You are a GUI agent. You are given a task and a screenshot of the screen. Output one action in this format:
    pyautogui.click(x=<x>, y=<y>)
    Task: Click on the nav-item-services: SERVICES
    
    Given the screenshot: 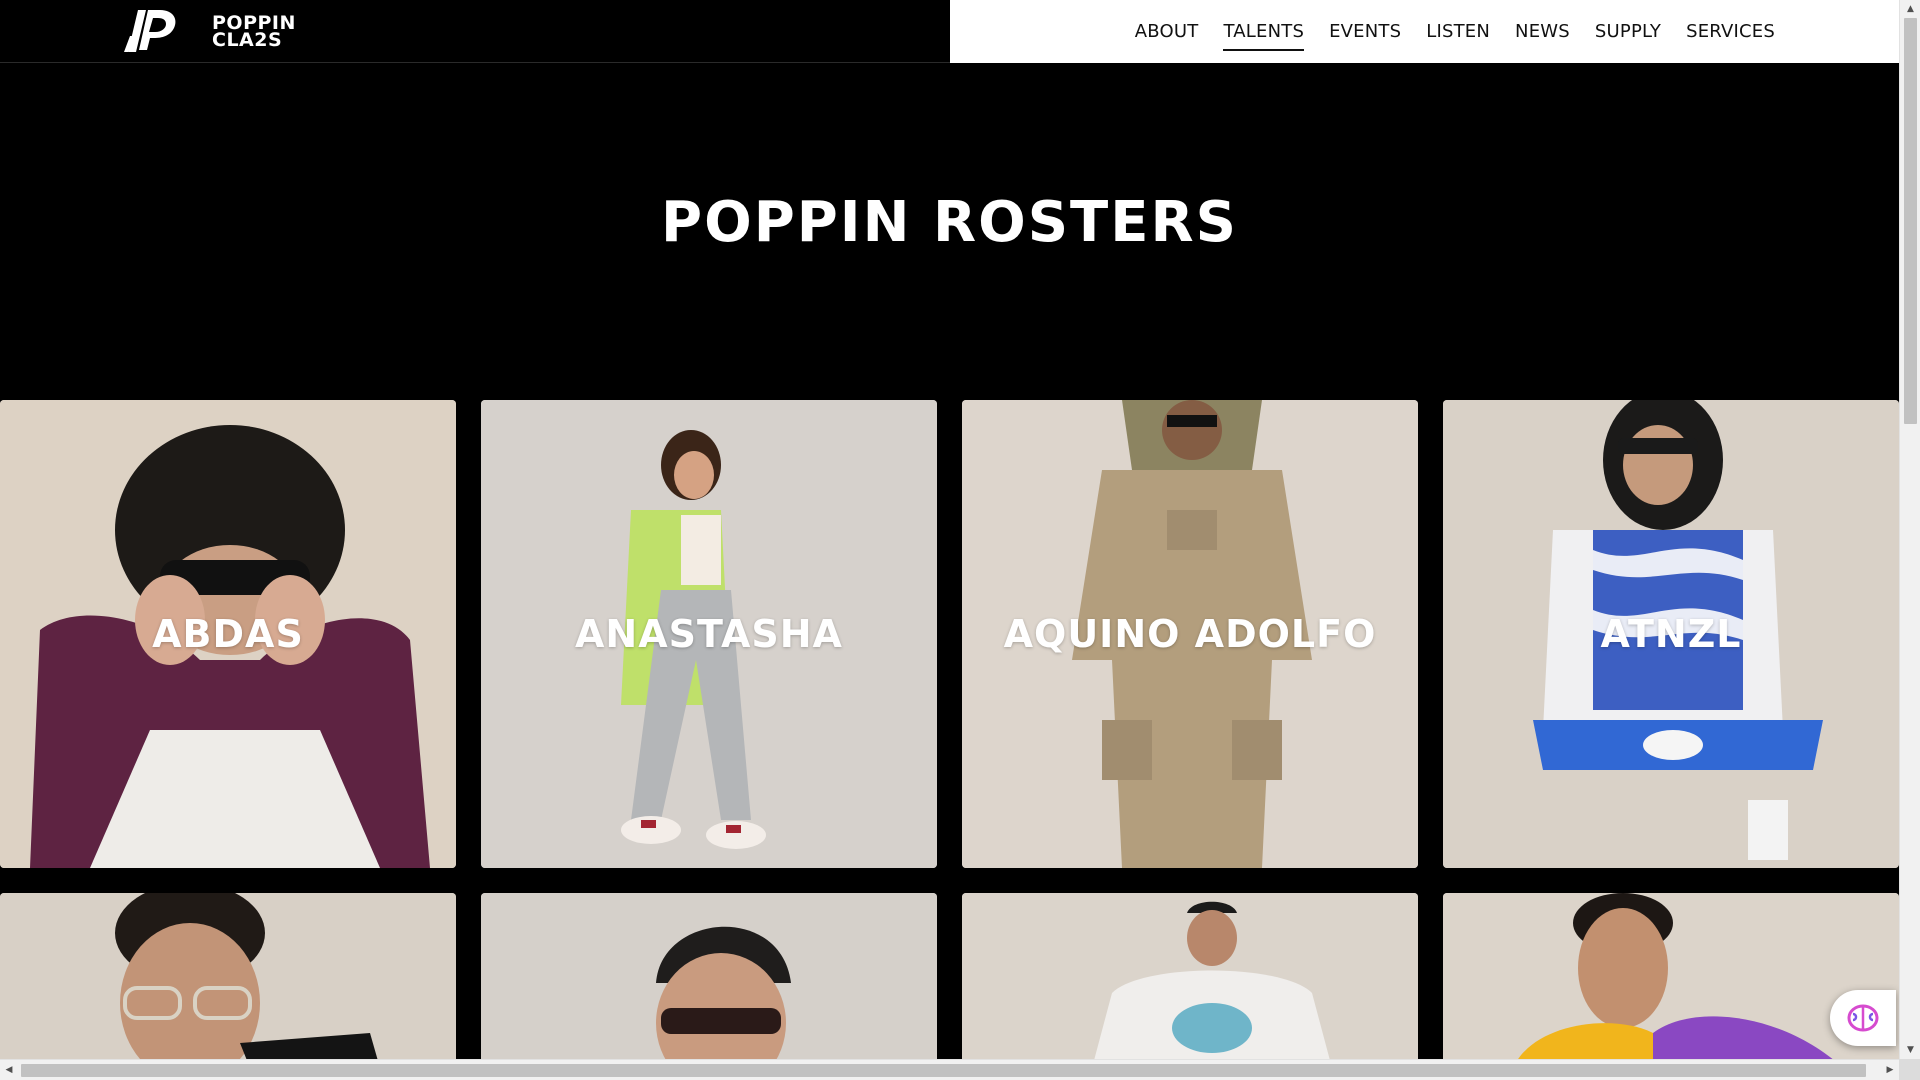 What is the action you would take?
    pyautogui.click(x=1730, y=31)
    